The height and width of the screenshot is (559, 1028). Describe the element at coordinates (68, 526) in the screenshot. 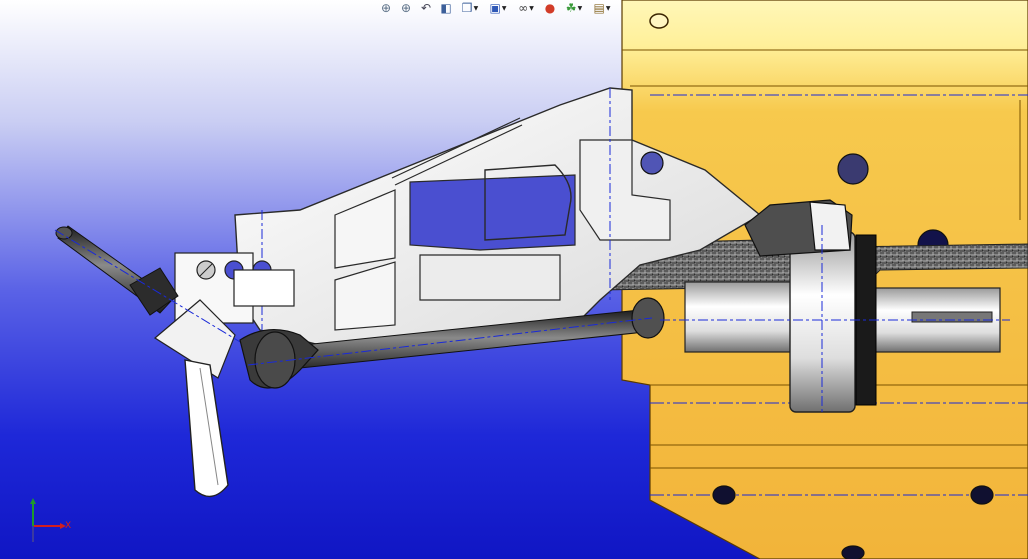

I see `triad-x-label: X` at that location.